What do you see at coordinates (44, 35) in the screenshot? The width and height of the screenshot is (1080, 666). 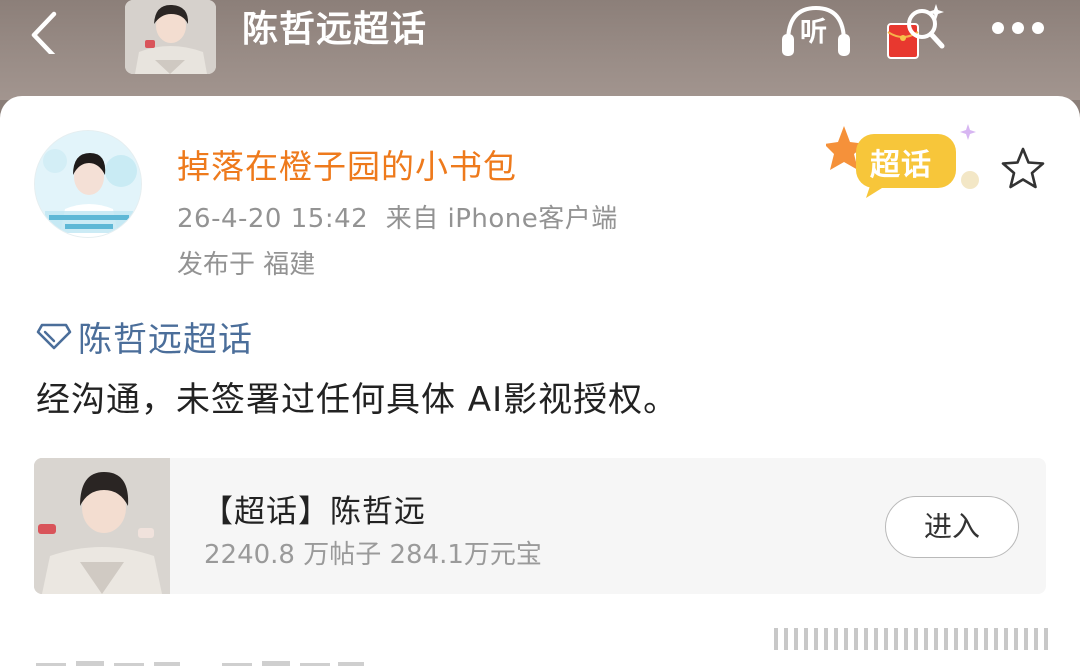 I see `chevron-left-icon` at bounding box center [44, 35].